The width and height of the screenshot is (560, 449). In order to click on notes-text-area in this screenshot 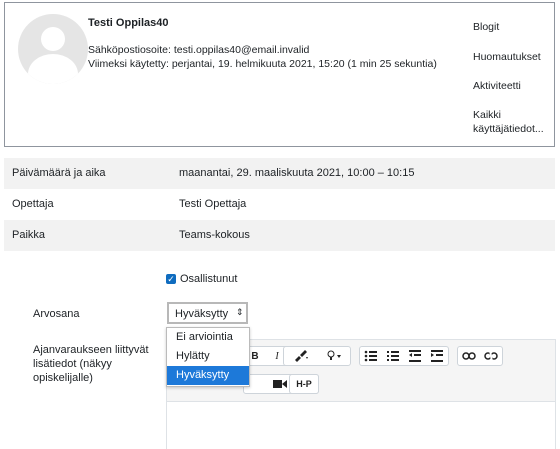, I will do `click(361, 425)`.